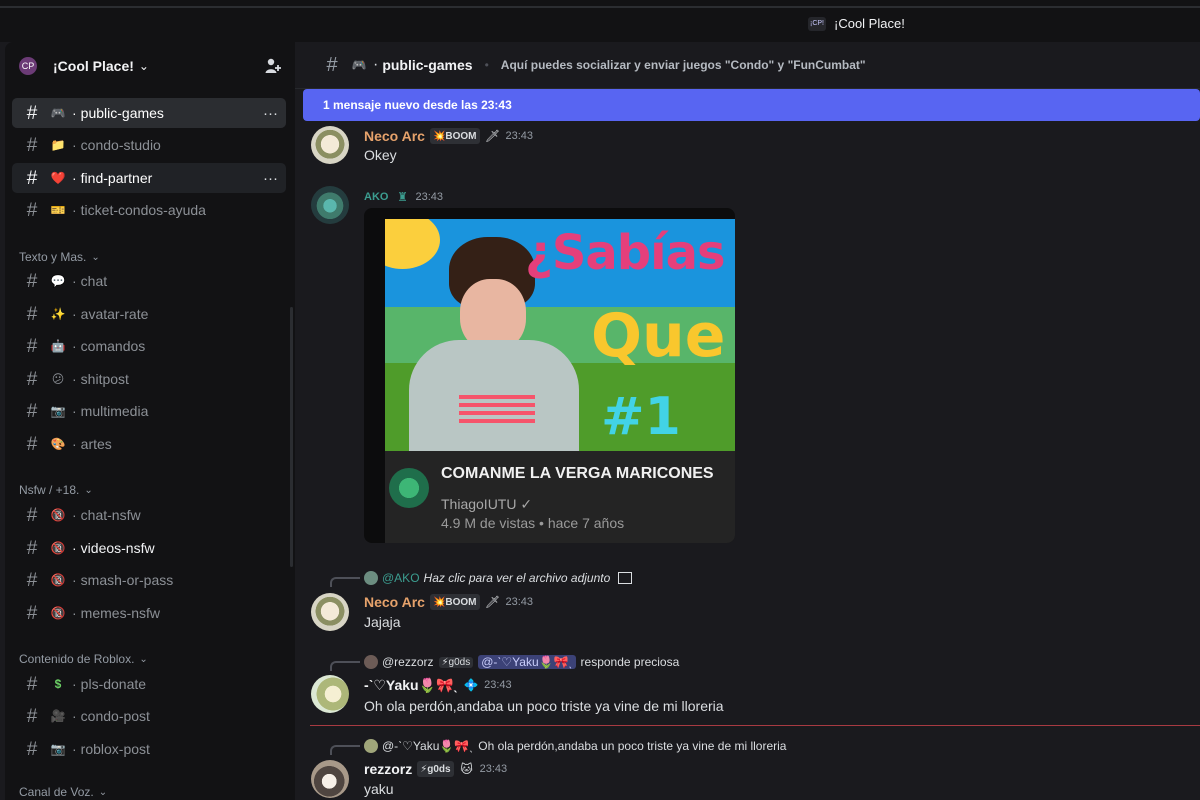 This screenshot has width=1200, height=800. What do you see at coordinates (427, 746) in the screenshot?
I see `reply-mention: @-ˋ♡Yaku🌷🎀ˎ` at bounding box center [427, 746].